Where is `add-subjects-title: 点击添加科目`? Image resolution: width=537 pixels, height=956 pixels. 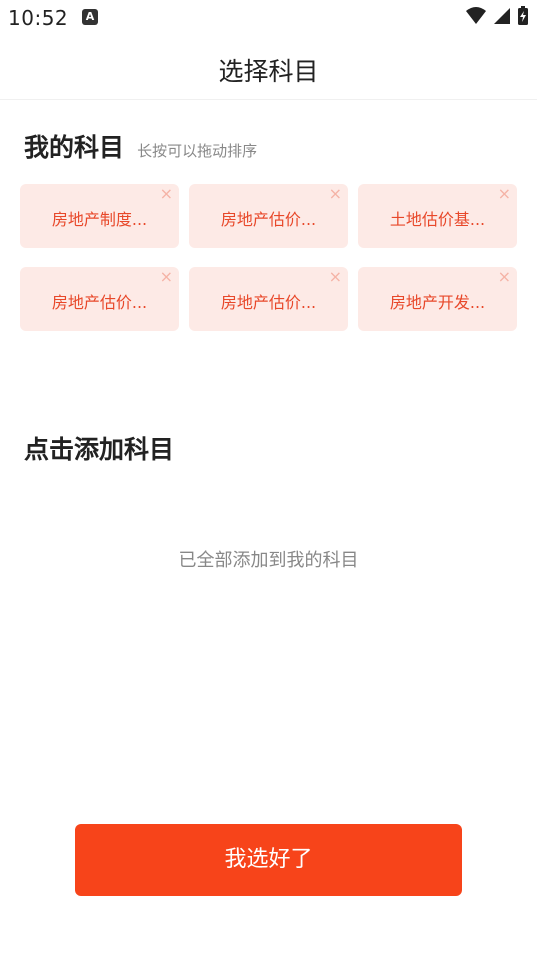 add-subjects-title: 点击添加科目 is located at coordinates (99, 449).